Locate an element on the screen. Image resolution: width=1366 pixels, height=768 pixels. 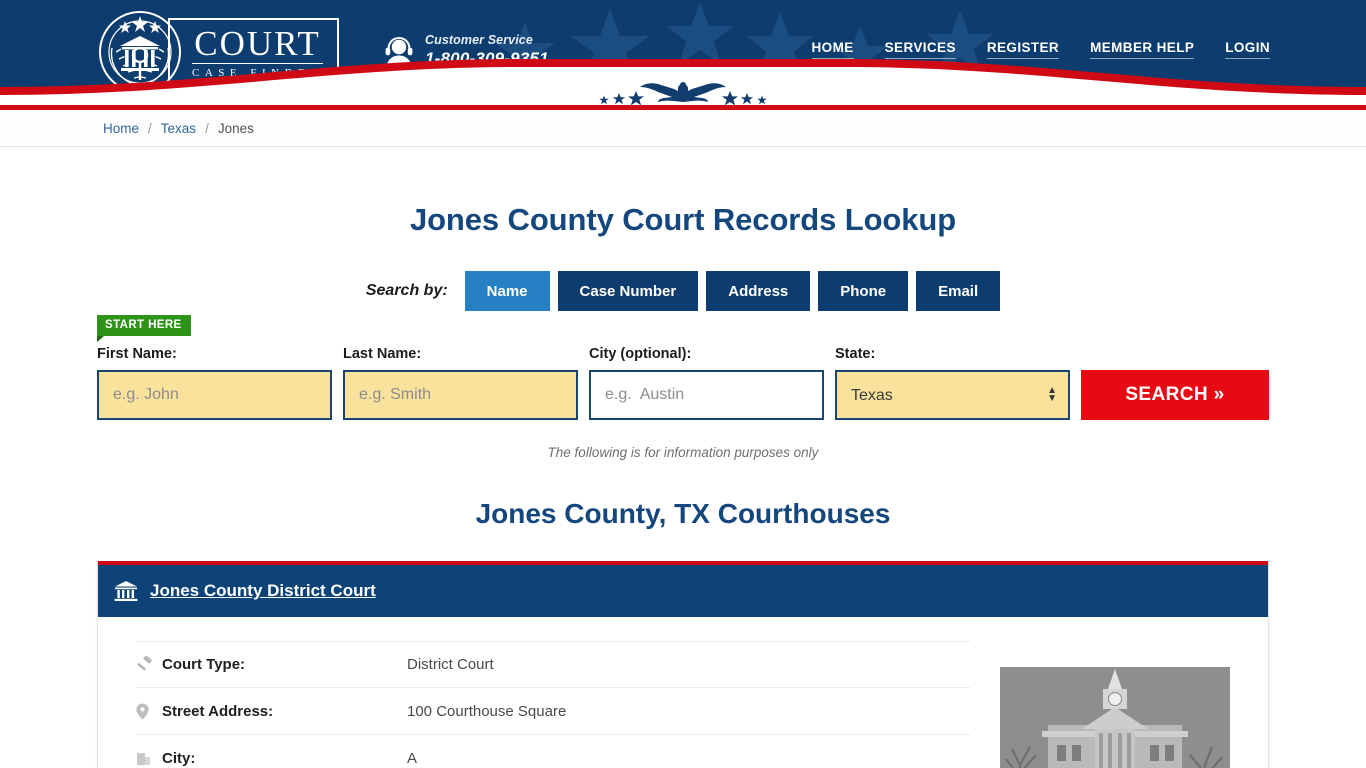
gavel-icon is located at coordinates (149, 664).